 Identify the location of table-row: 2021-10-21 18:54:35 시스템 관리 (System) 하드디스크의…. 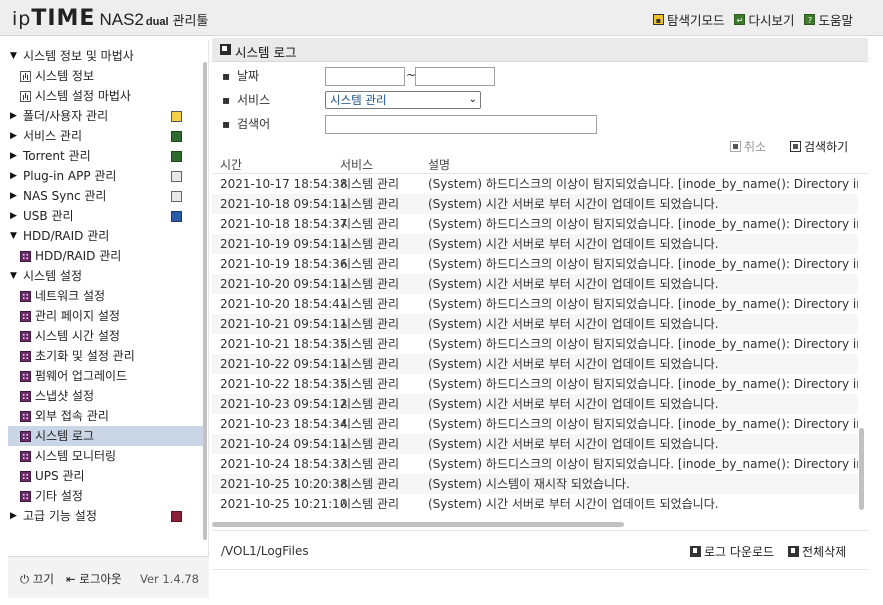
(535, 344).